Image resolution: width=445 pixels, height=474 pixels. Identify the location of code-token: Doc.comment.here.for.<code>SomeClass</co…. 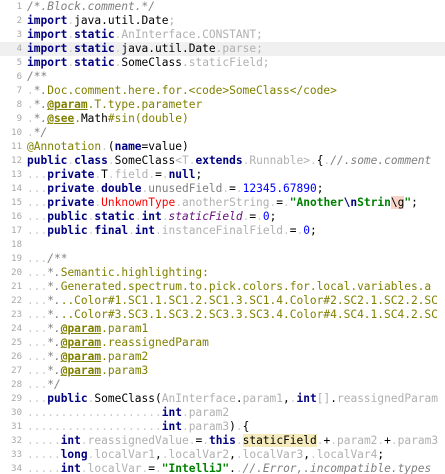
(192, 90).